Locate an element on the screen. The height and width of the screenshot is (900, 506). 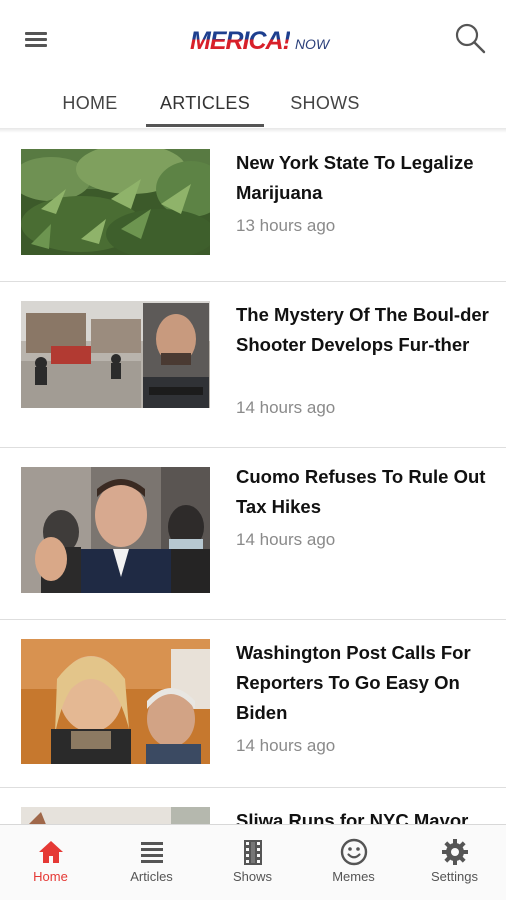
app-header: MERICA! NOW is located at coordinates (253, 39).